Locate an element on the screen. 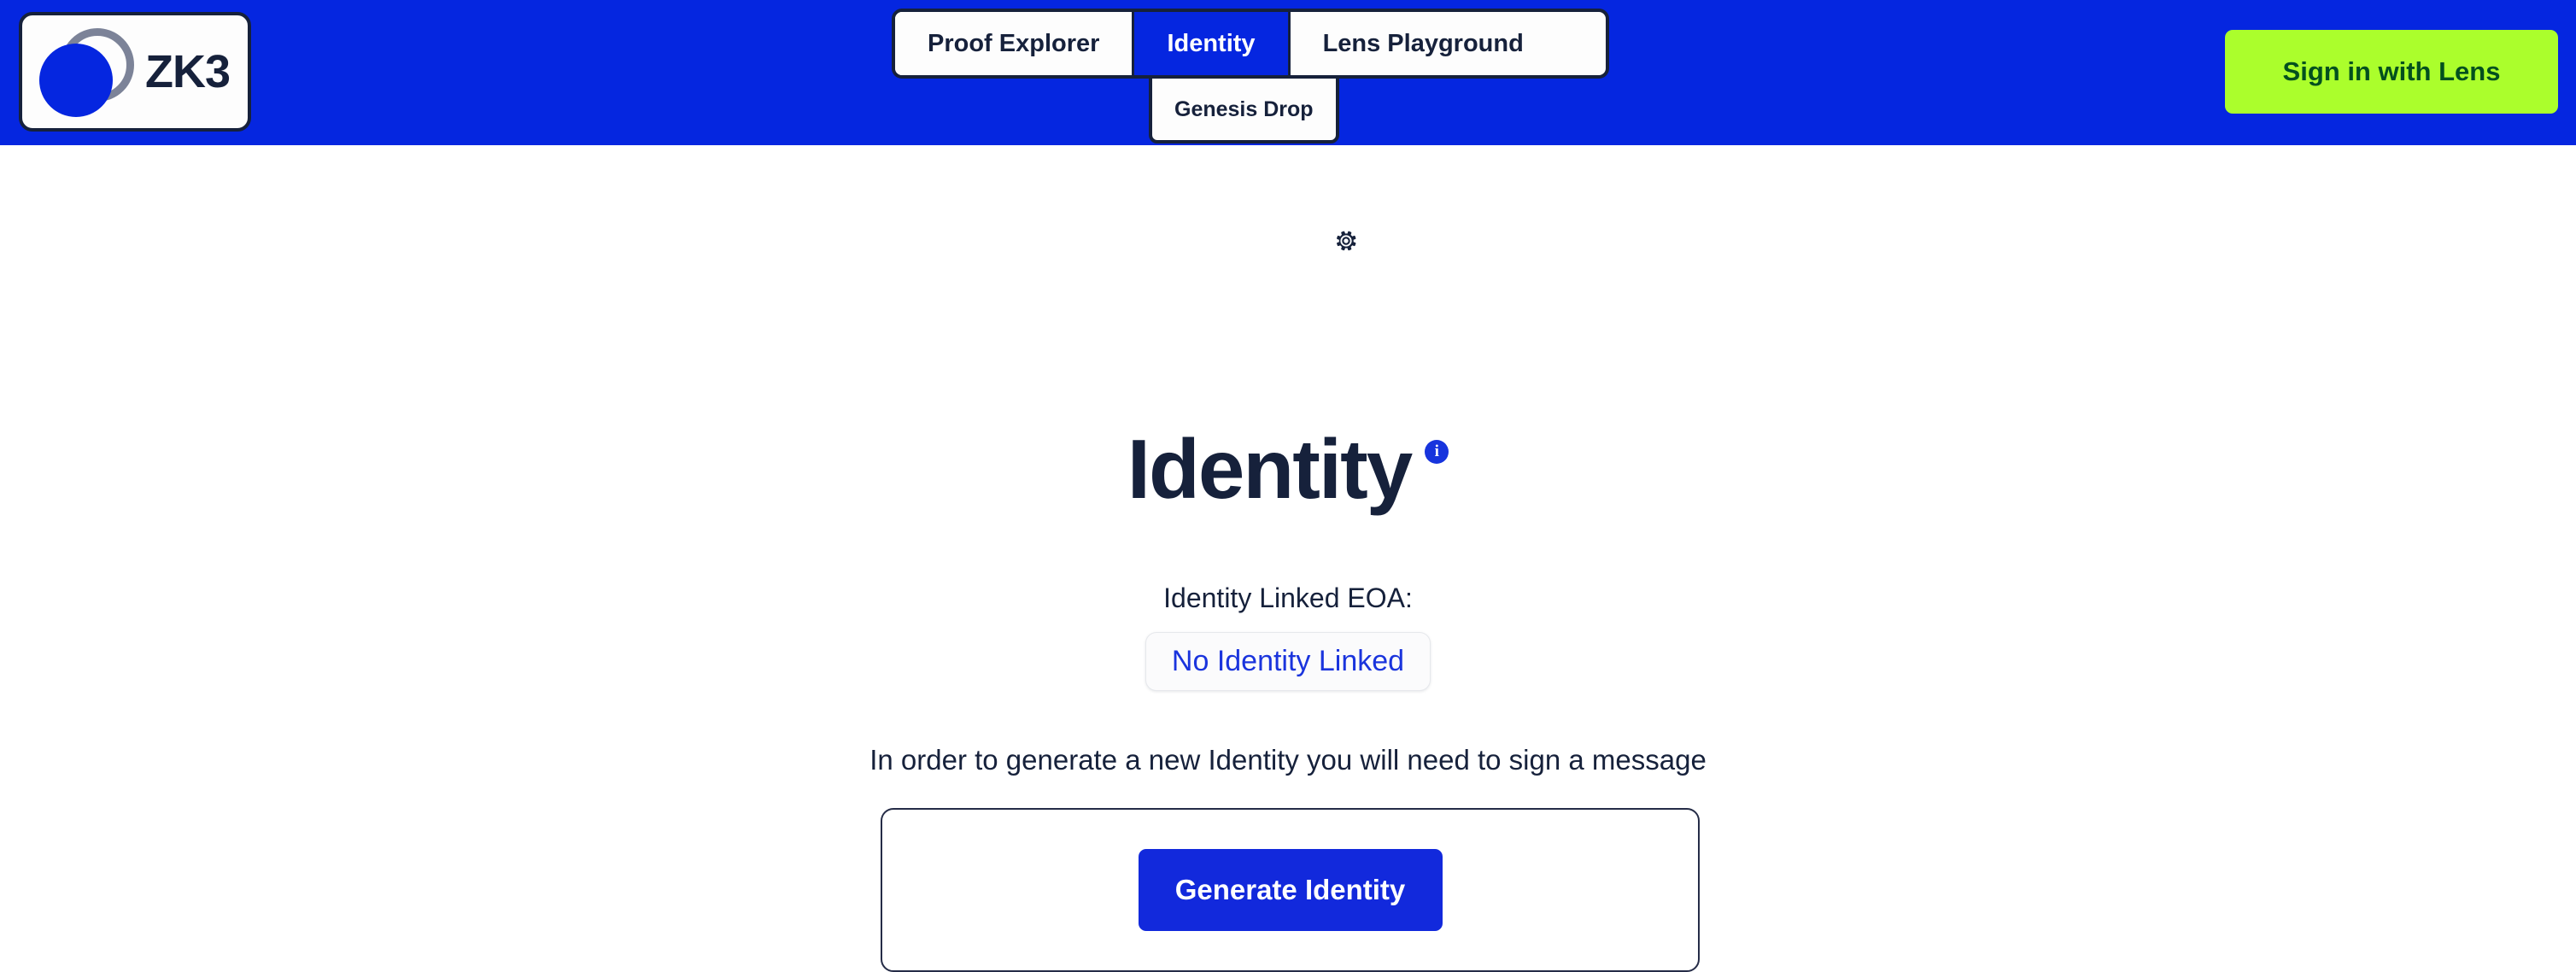 The height and width of the screenshot is (972, 2576). identity-linked-eoa-row: No Identity Linked is located at coordinates (1288, 661).